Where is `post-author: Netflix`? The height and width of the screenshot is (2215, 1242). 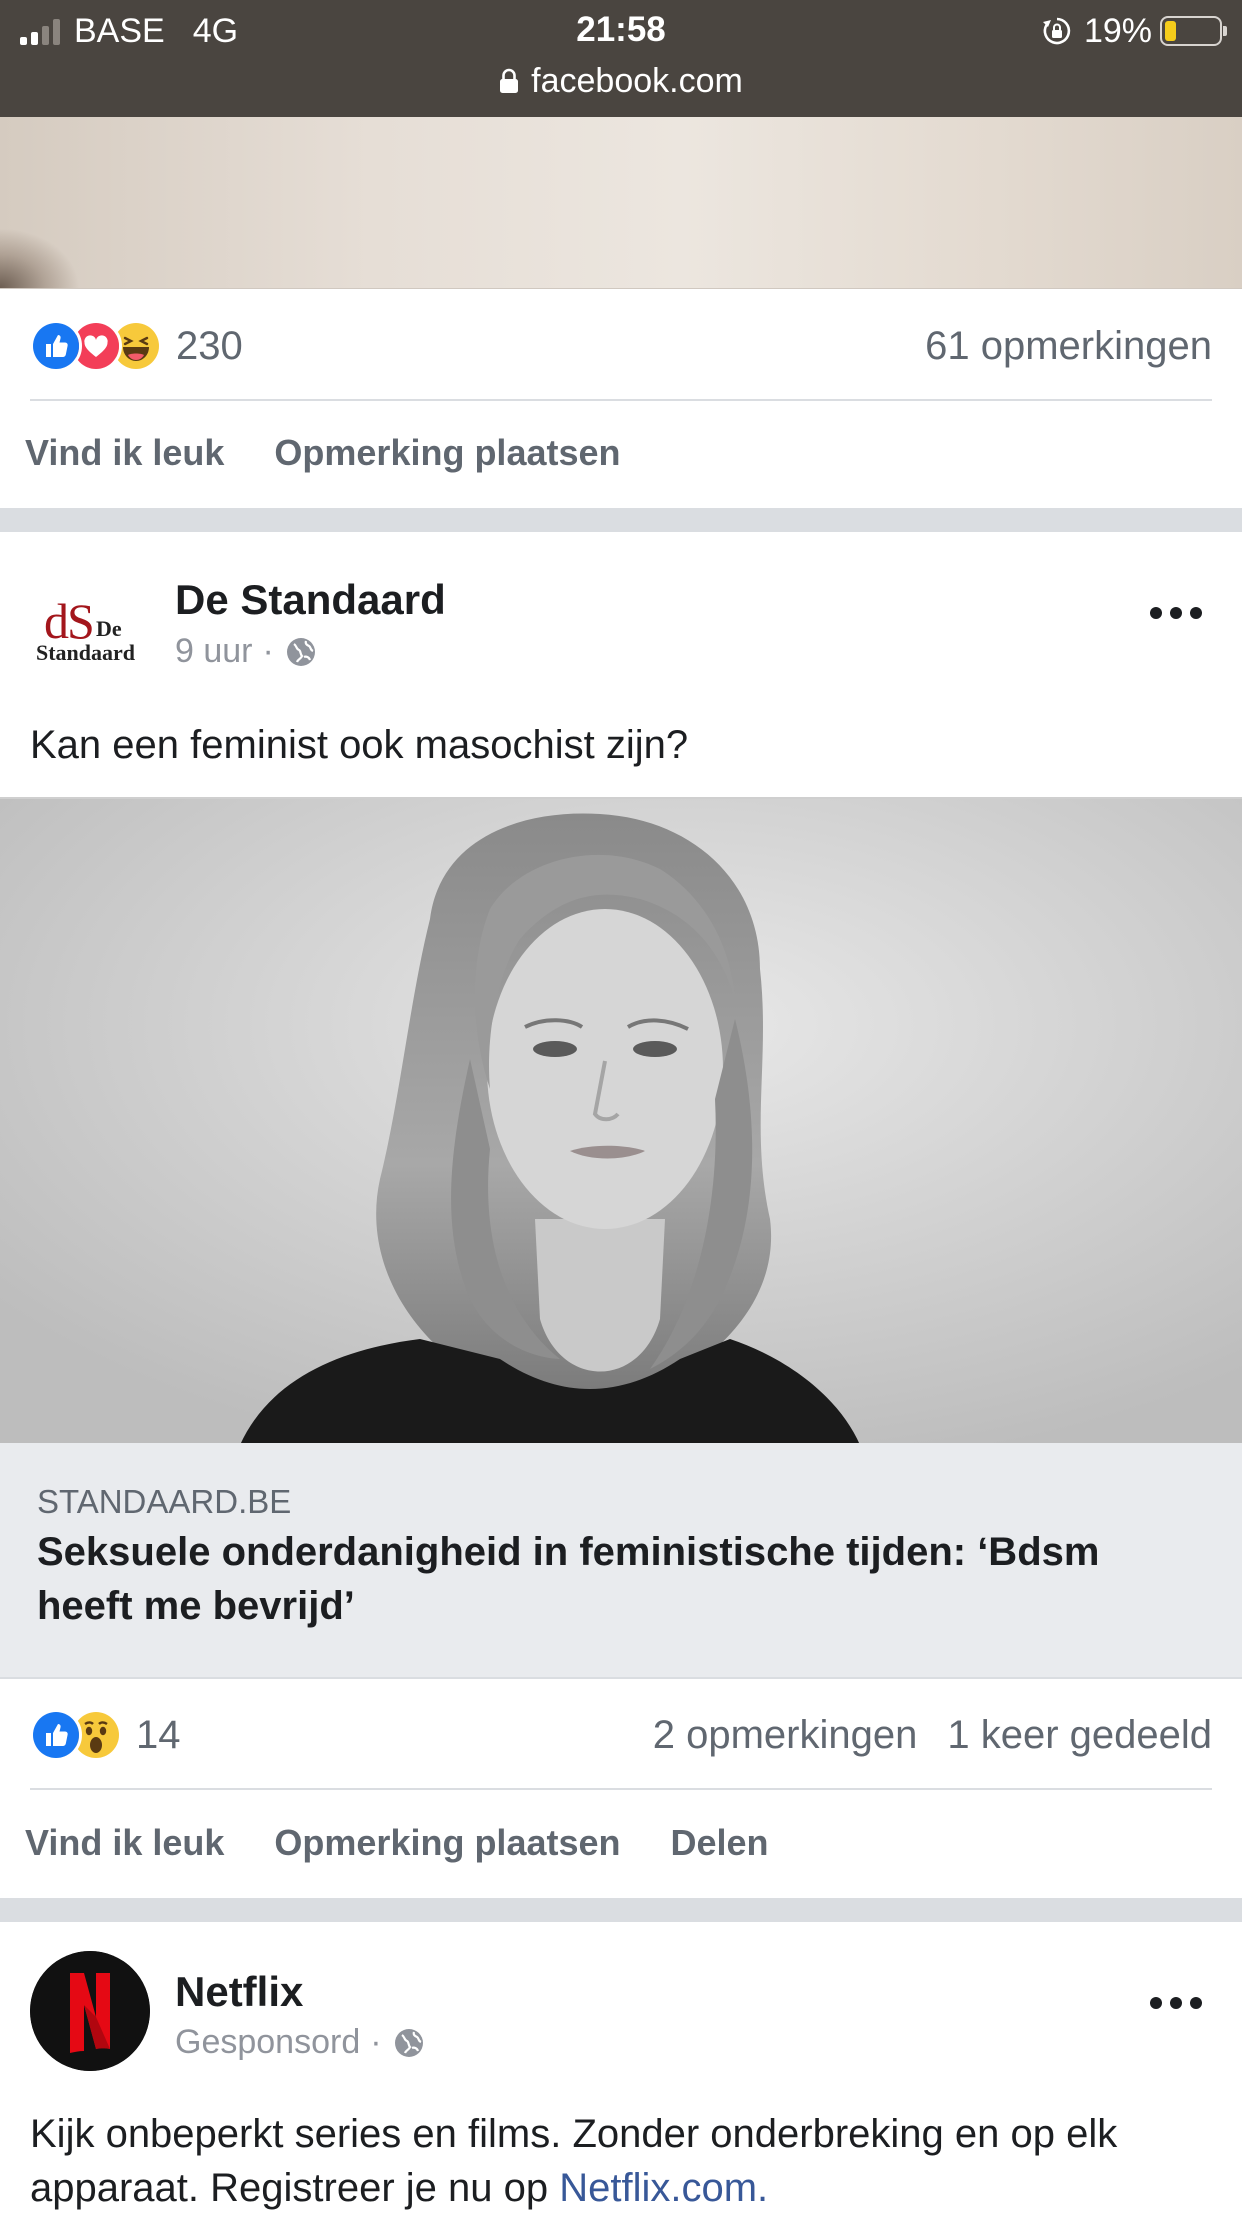 post-author: Netflix is located at coordinates (239, 1992).